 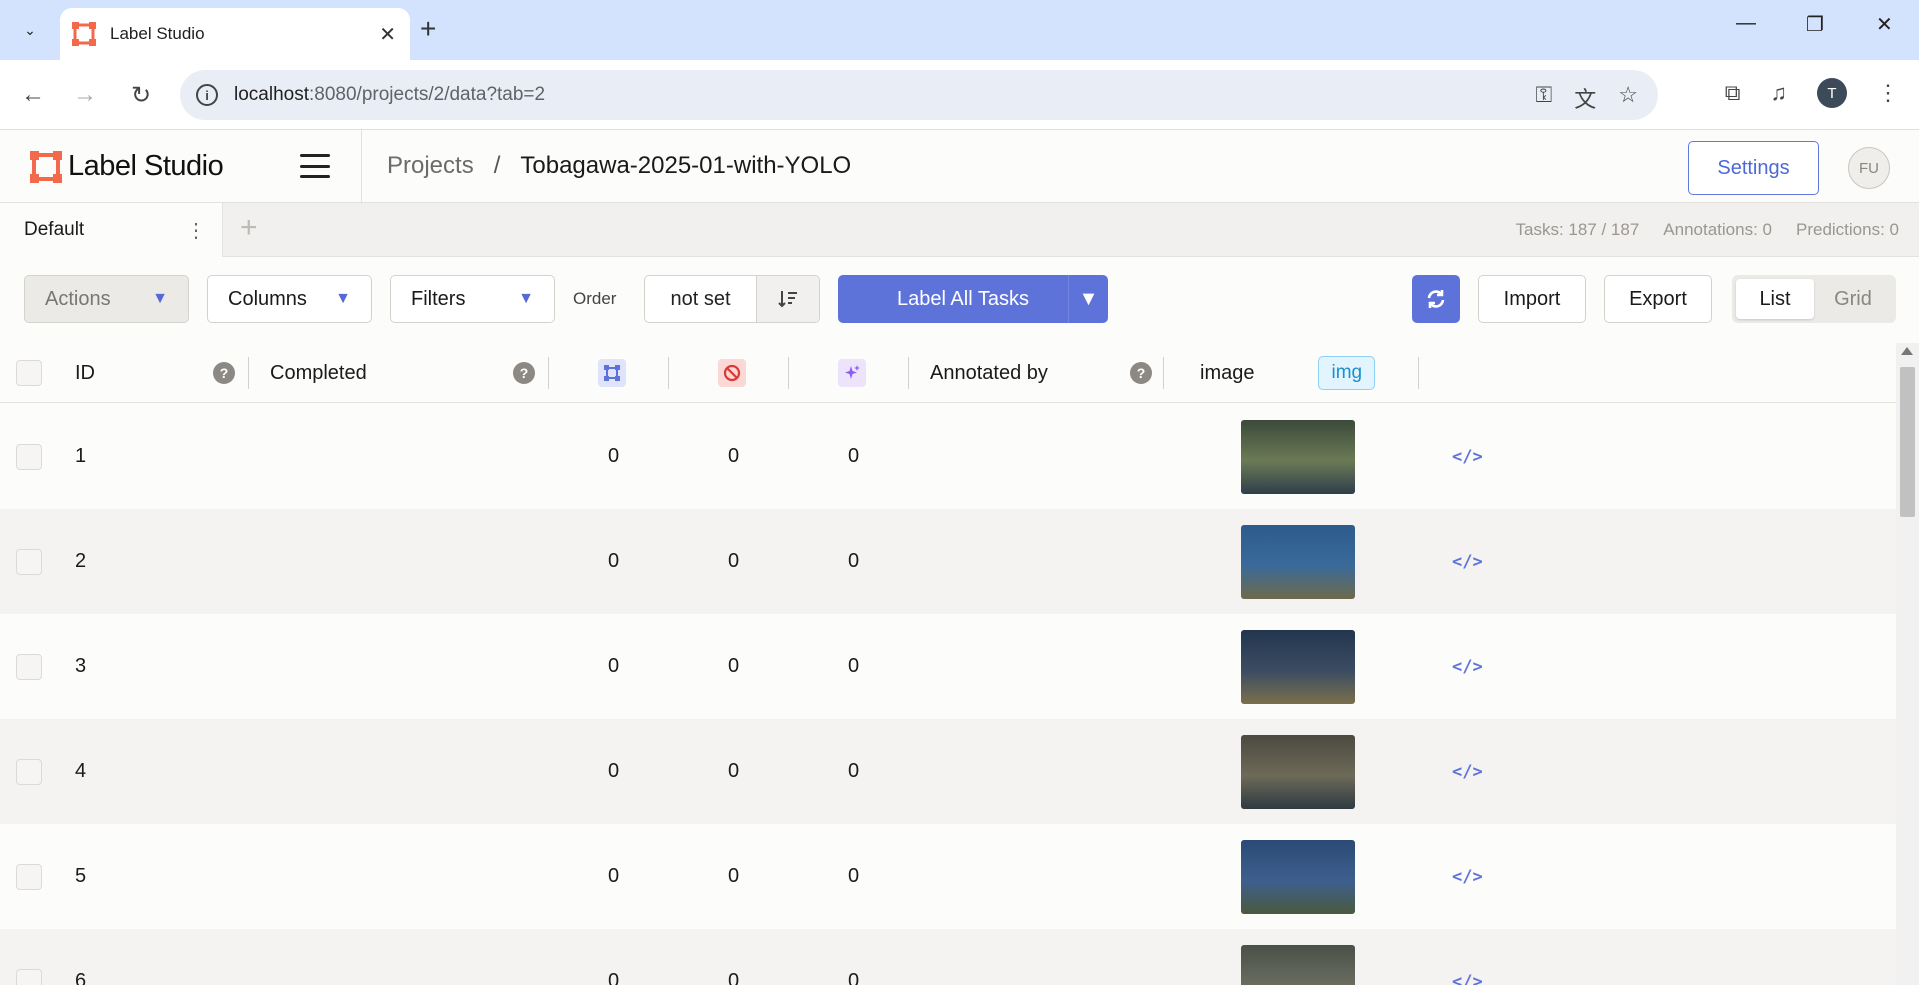 What do you see at coordinates (1544, 98) in the screenshot?
I see `password-key-icon: ⚿` at bounding box center [1544, 98].